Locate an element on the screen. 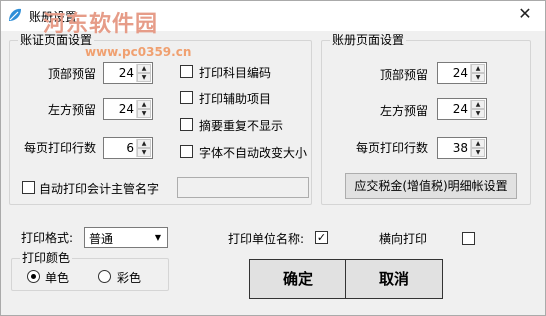 The image size is (546, 316). fixed-font-size-label: 字体不自动改变大小 is located at coordinates (253, 153).